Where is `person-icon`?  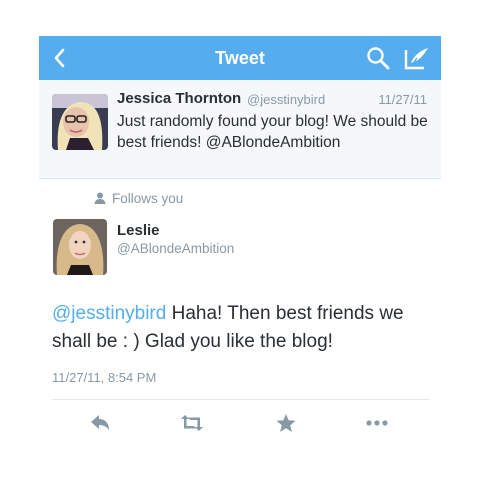
person-icon is located at coordinates (100, 198).